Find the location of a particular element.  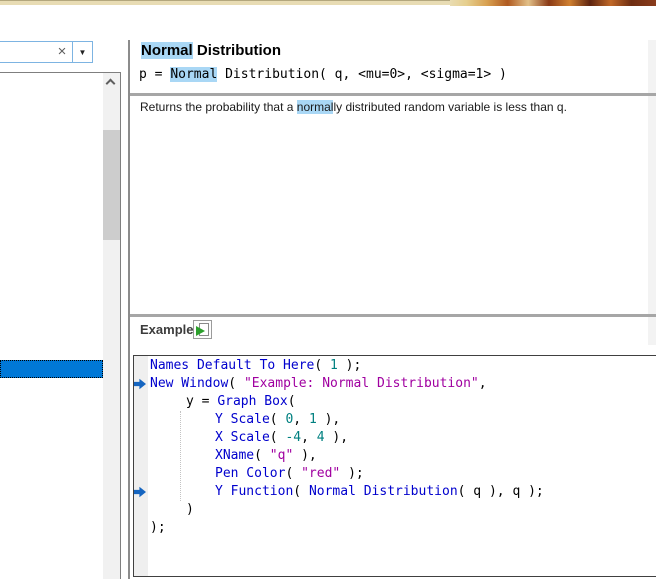

code-line: XName( "q" ), is located at coordinates (402, 456).